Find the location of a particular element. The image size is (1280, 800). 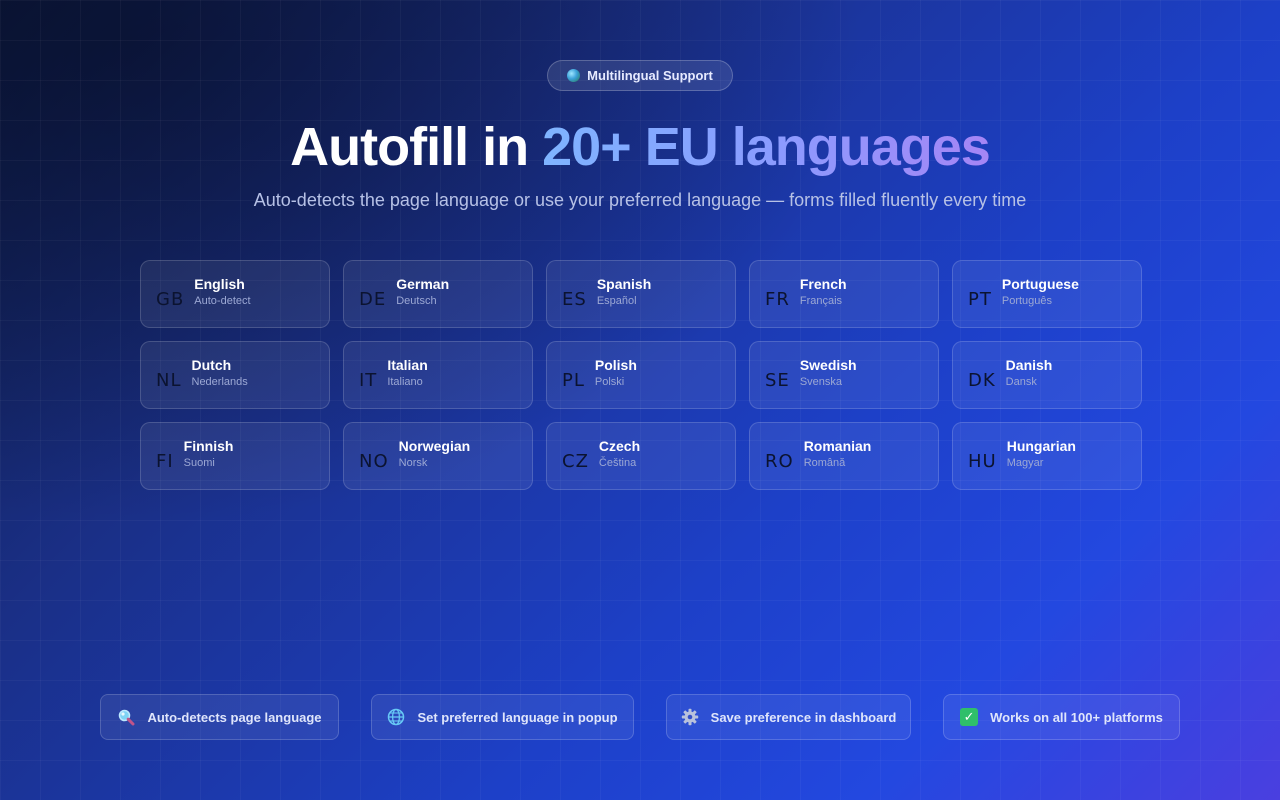

language-card-spanish: ES Spanish Español is located at coordinates (641, 294).